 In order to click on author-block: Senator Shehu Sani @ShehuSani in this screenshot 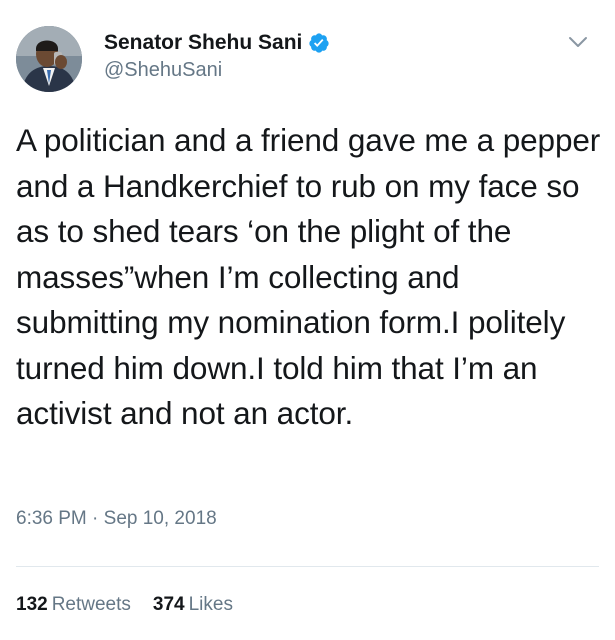, I will do `click(217, 56)`.